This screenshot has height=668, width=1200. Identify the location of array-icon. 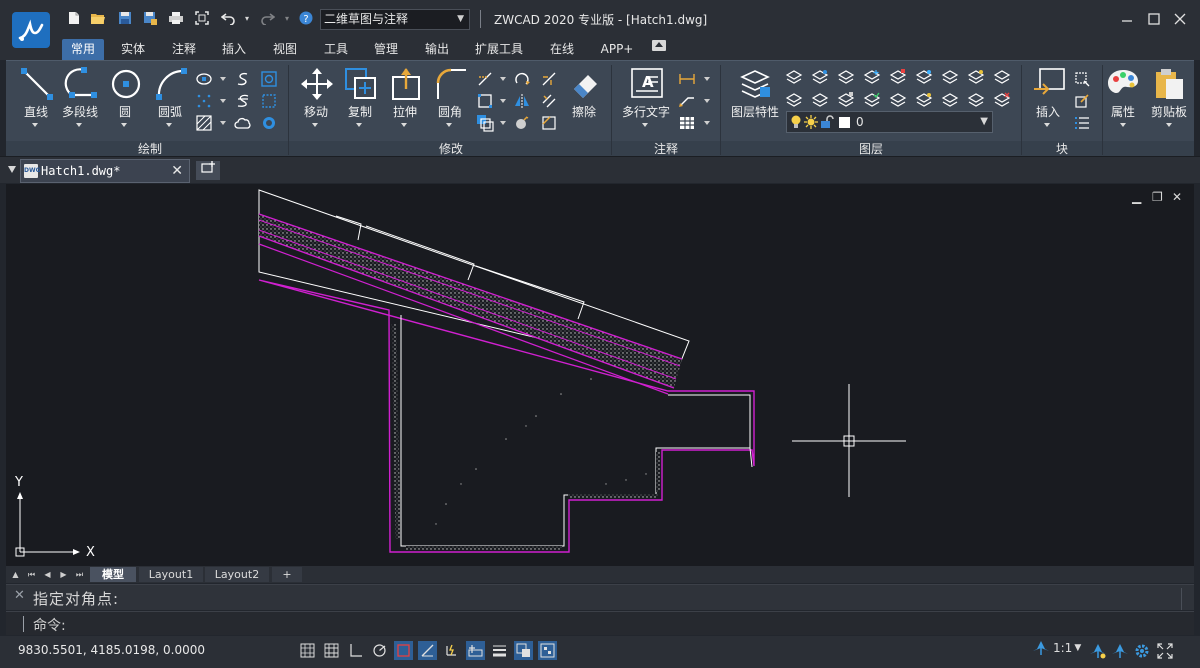
(485, 123).